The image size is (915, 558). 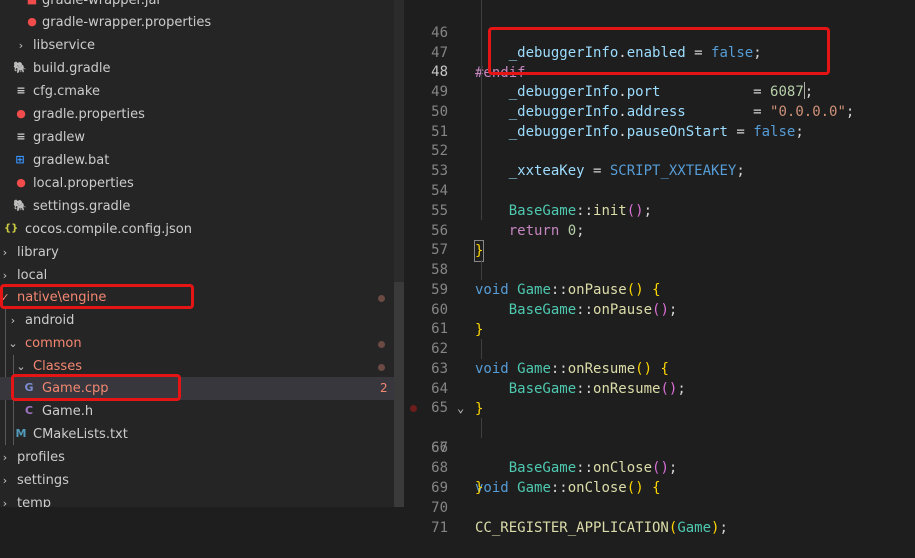 I want to click on windows-icon: ⊞, so click(x=20, y=159).